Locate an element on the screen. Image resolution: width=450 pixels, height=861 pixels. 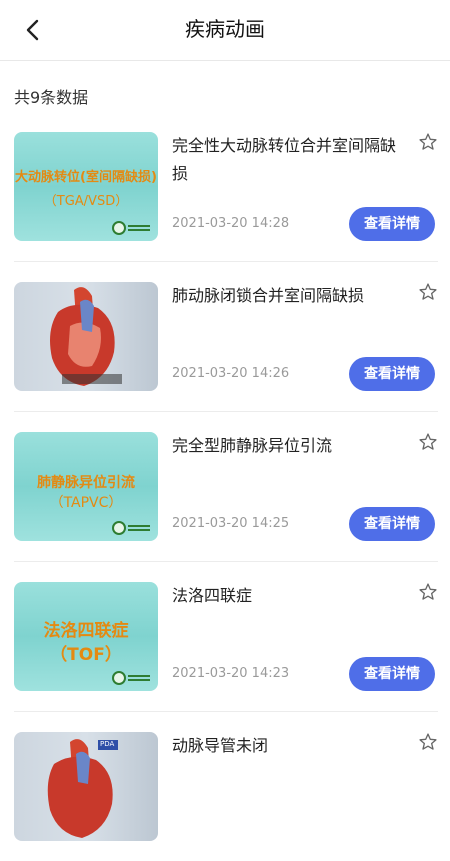
thumbnail-subtitle: （TAPVC） is located at coordinates (86, 503).